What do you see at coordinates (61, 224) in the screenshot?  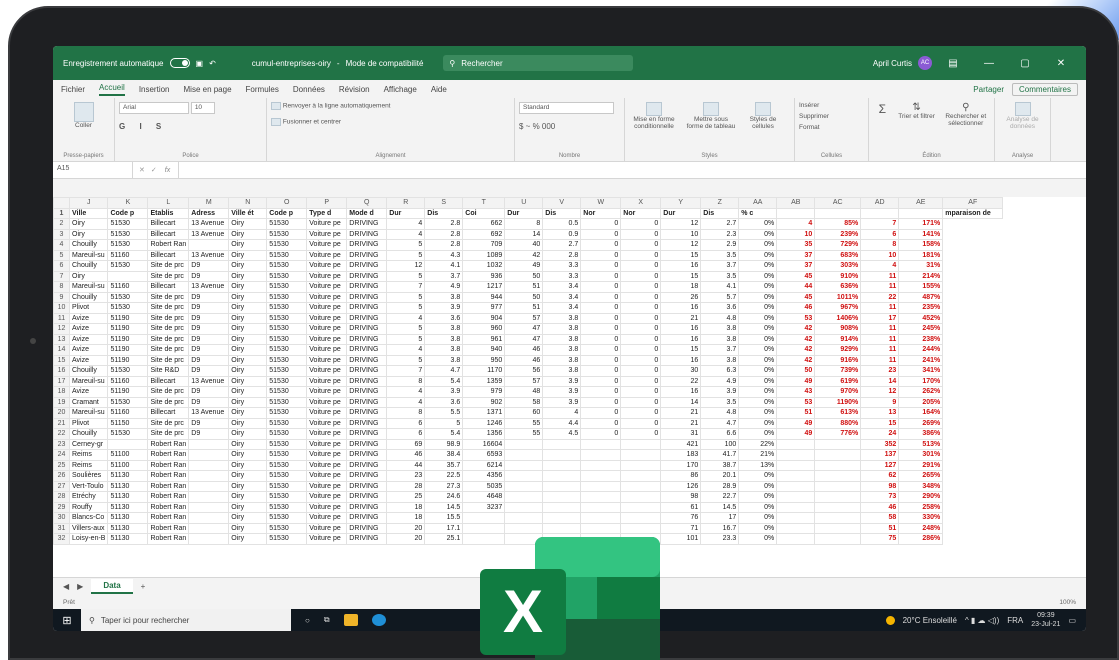 I see `row-number: 2` at bounding box center [61, 224].